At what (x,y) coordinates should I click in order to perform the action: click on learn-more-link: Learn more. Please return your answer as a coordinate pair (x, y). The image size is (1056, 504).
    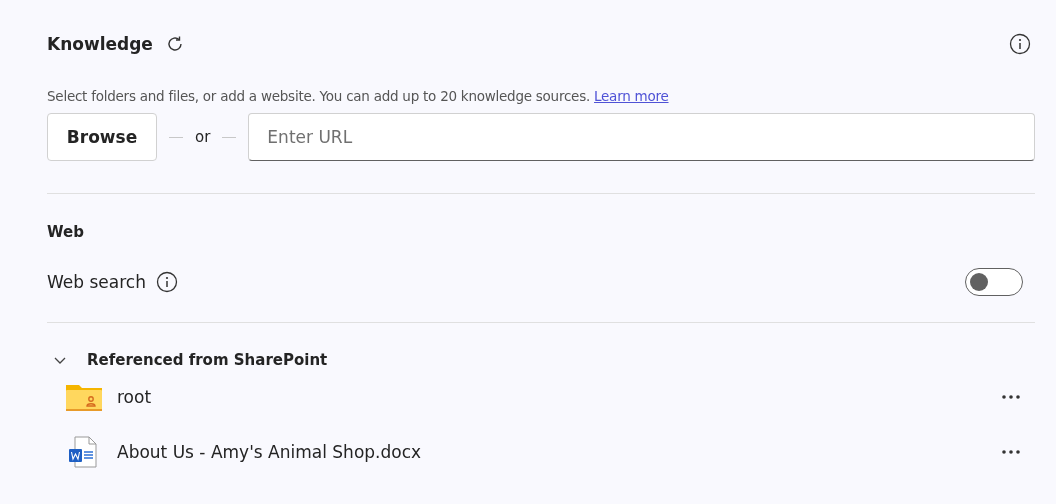
    Looking at the image, I should click on (631, 96).